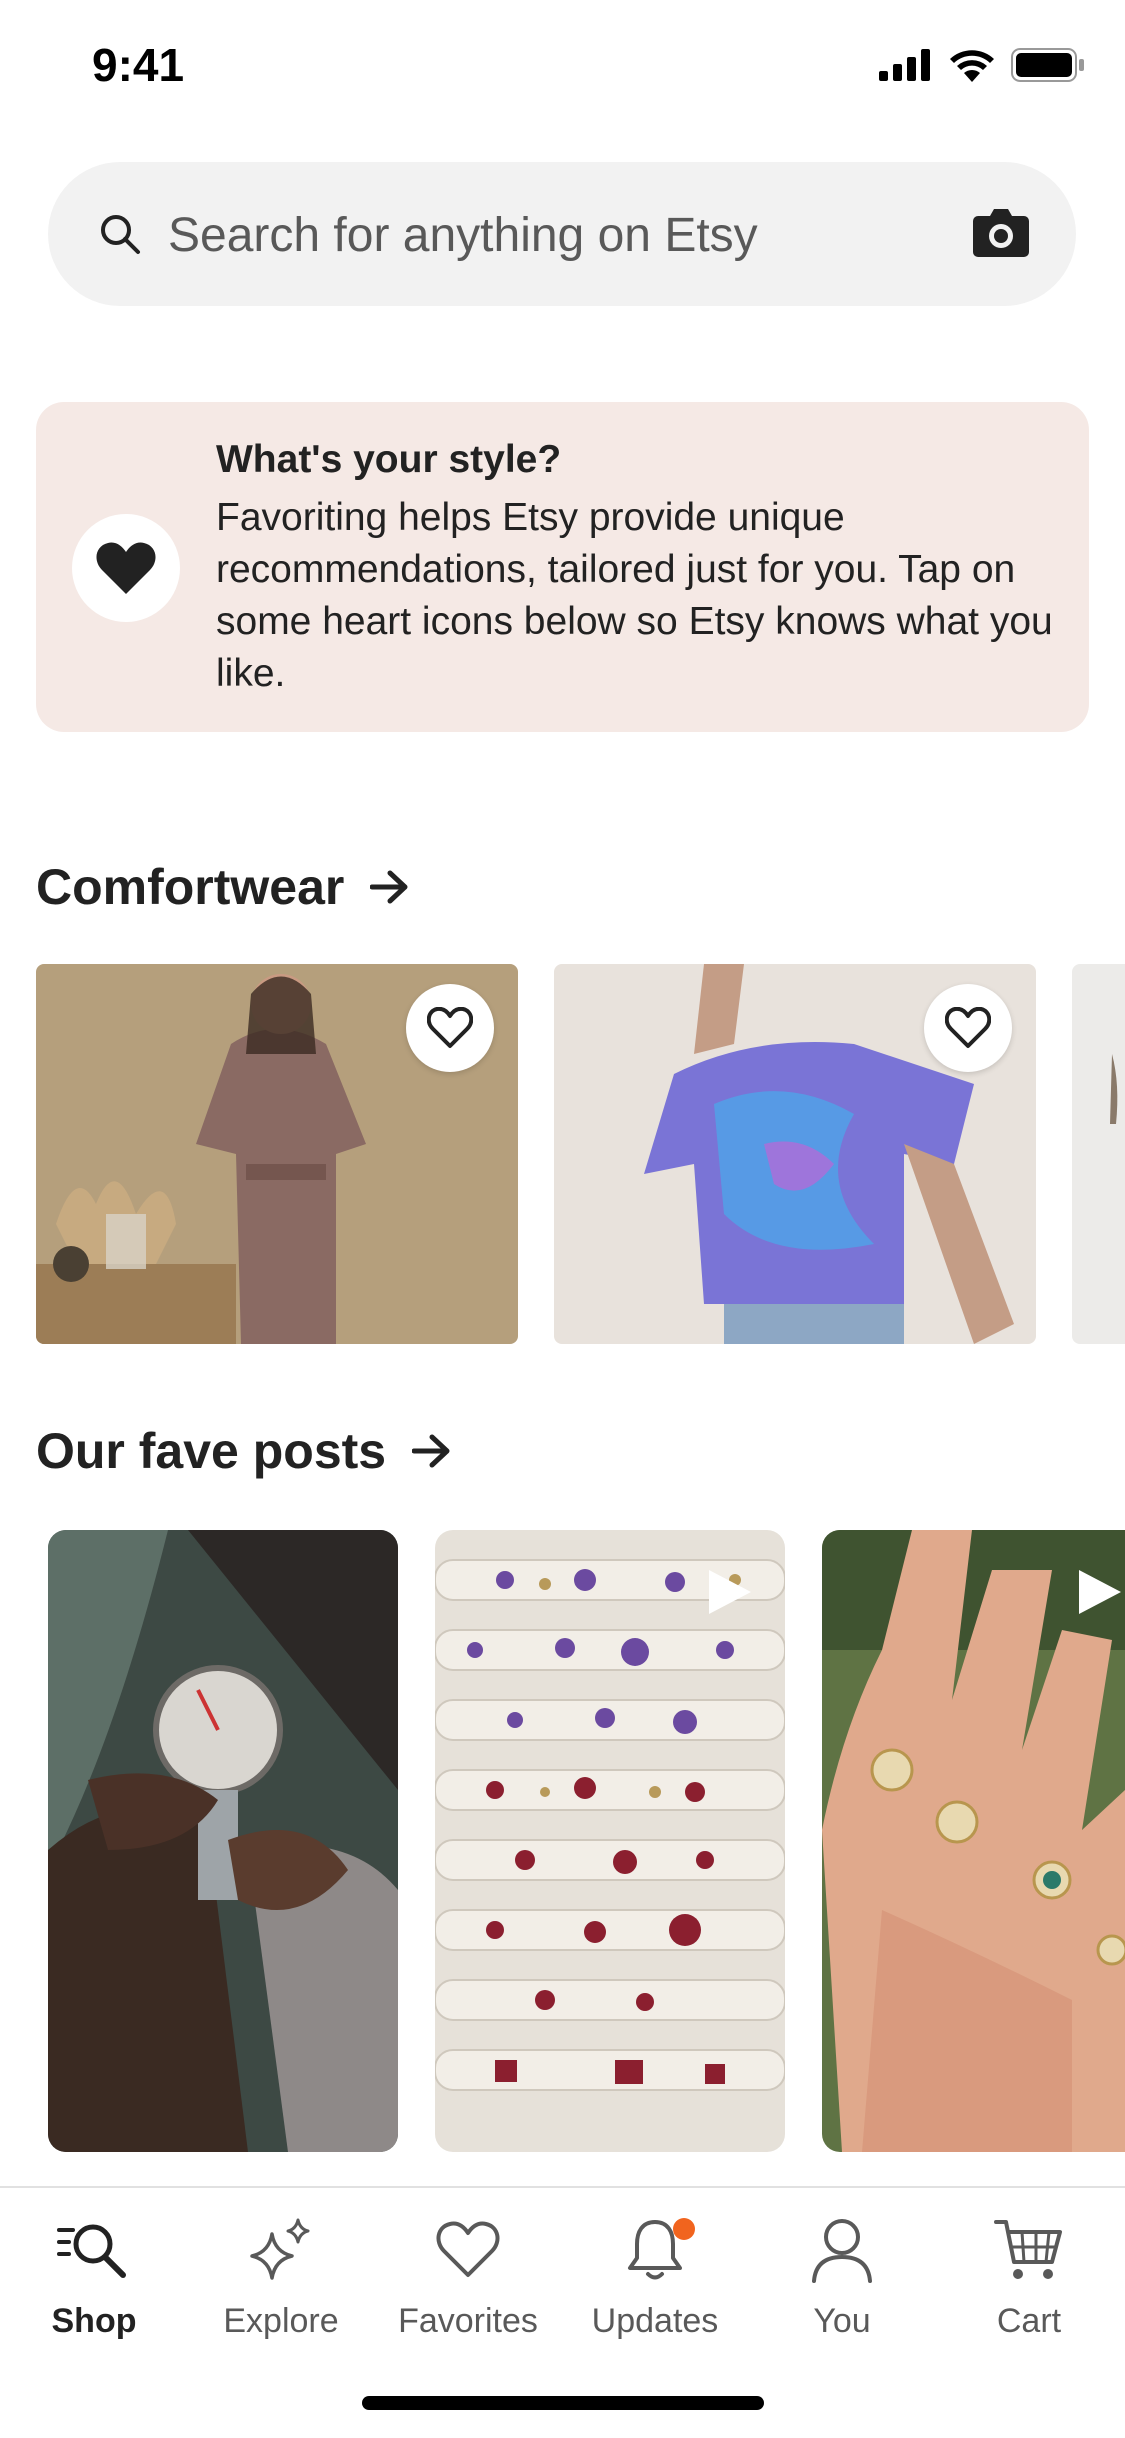  Describe the element at coordinates (1001, 234) in the screenshot. I see `camera-icon` at that location.